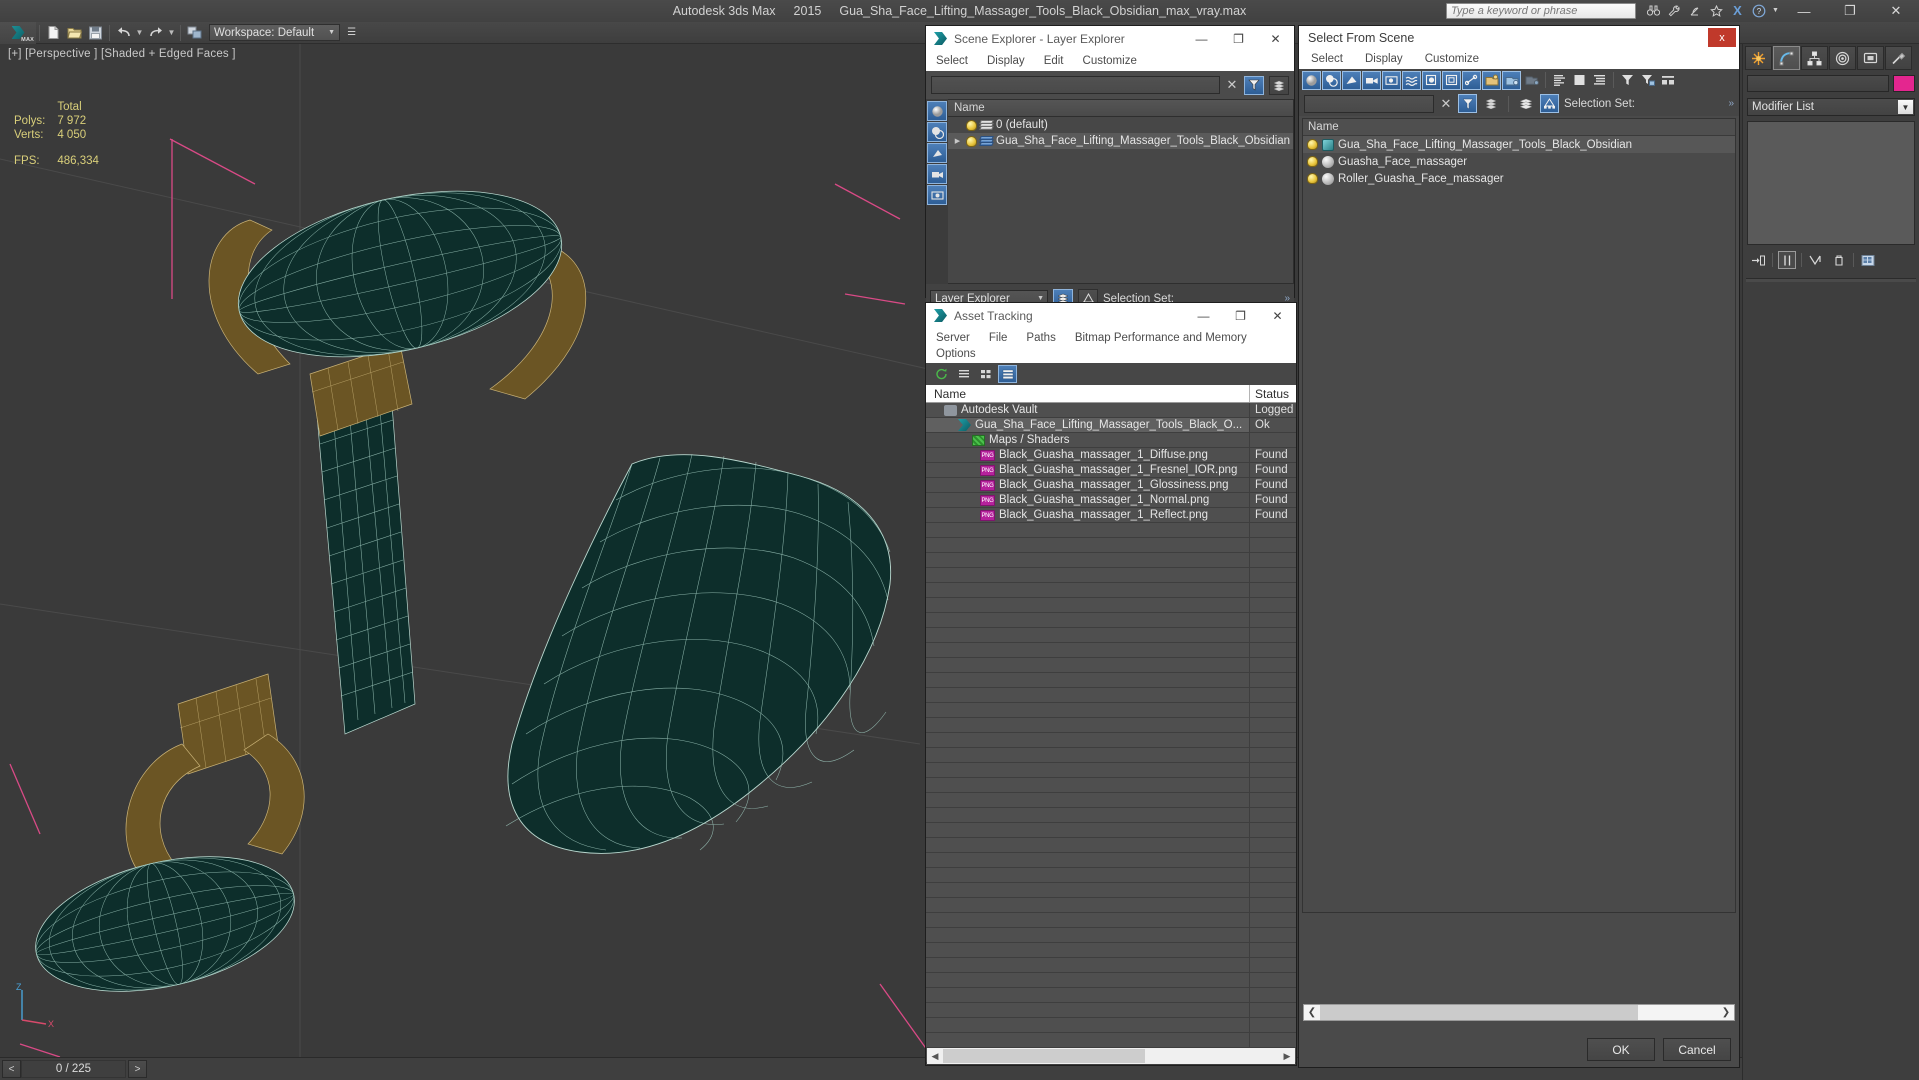 Image resolution: width=1919 pixels, height=1080 pixels. I want to click on grid-view-icon, so click(1007, 374).